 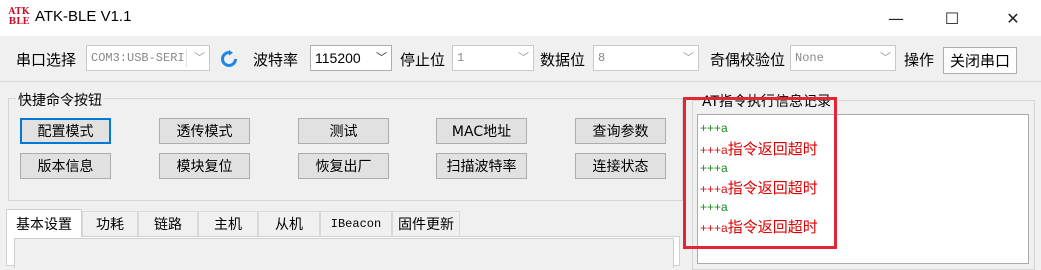 I want to click on stopbit-select-value: 1, so click(x=461, y=58).